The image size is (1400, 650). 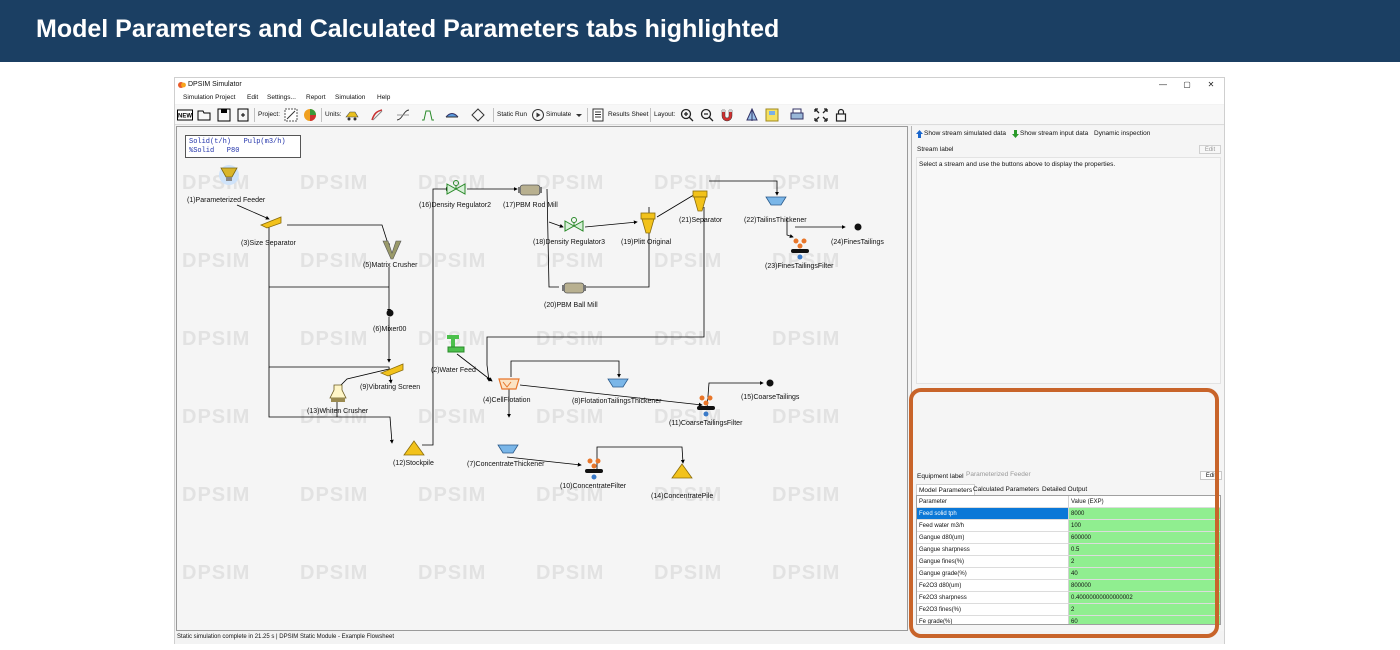 What do you see at coordinates (392, 250) in the screenshot?
I see `matrix-crusher-icon` at bounding box center [392, 250].